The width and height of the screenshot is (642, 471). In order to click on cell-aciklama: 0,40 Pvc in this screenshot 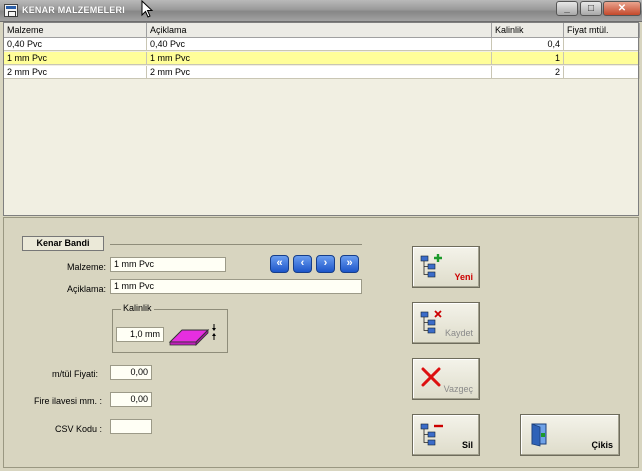, I will do `click(319, 44)`.